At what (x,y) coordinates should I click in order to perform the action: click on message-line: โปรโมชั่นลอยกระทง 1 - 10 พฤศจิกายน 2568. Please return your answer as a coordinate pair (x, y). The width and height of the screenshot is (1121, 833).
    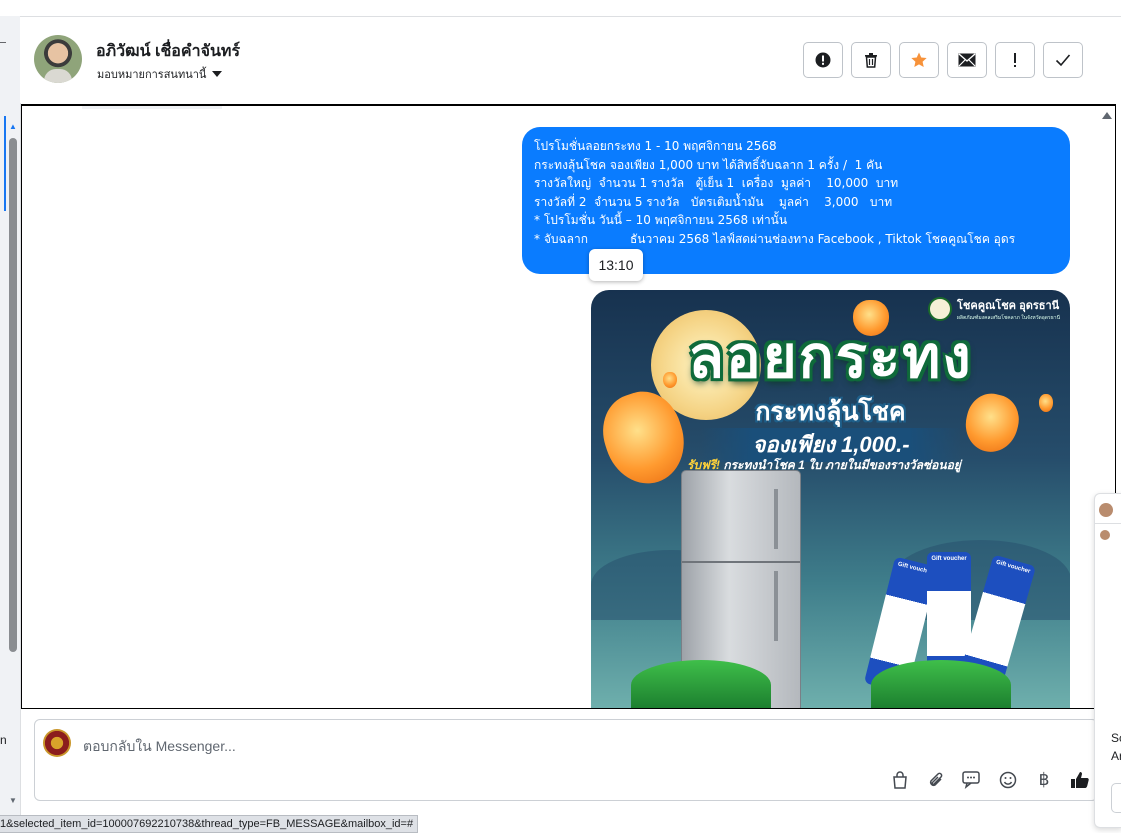
    Looking at the image, I should click on (655, 146).